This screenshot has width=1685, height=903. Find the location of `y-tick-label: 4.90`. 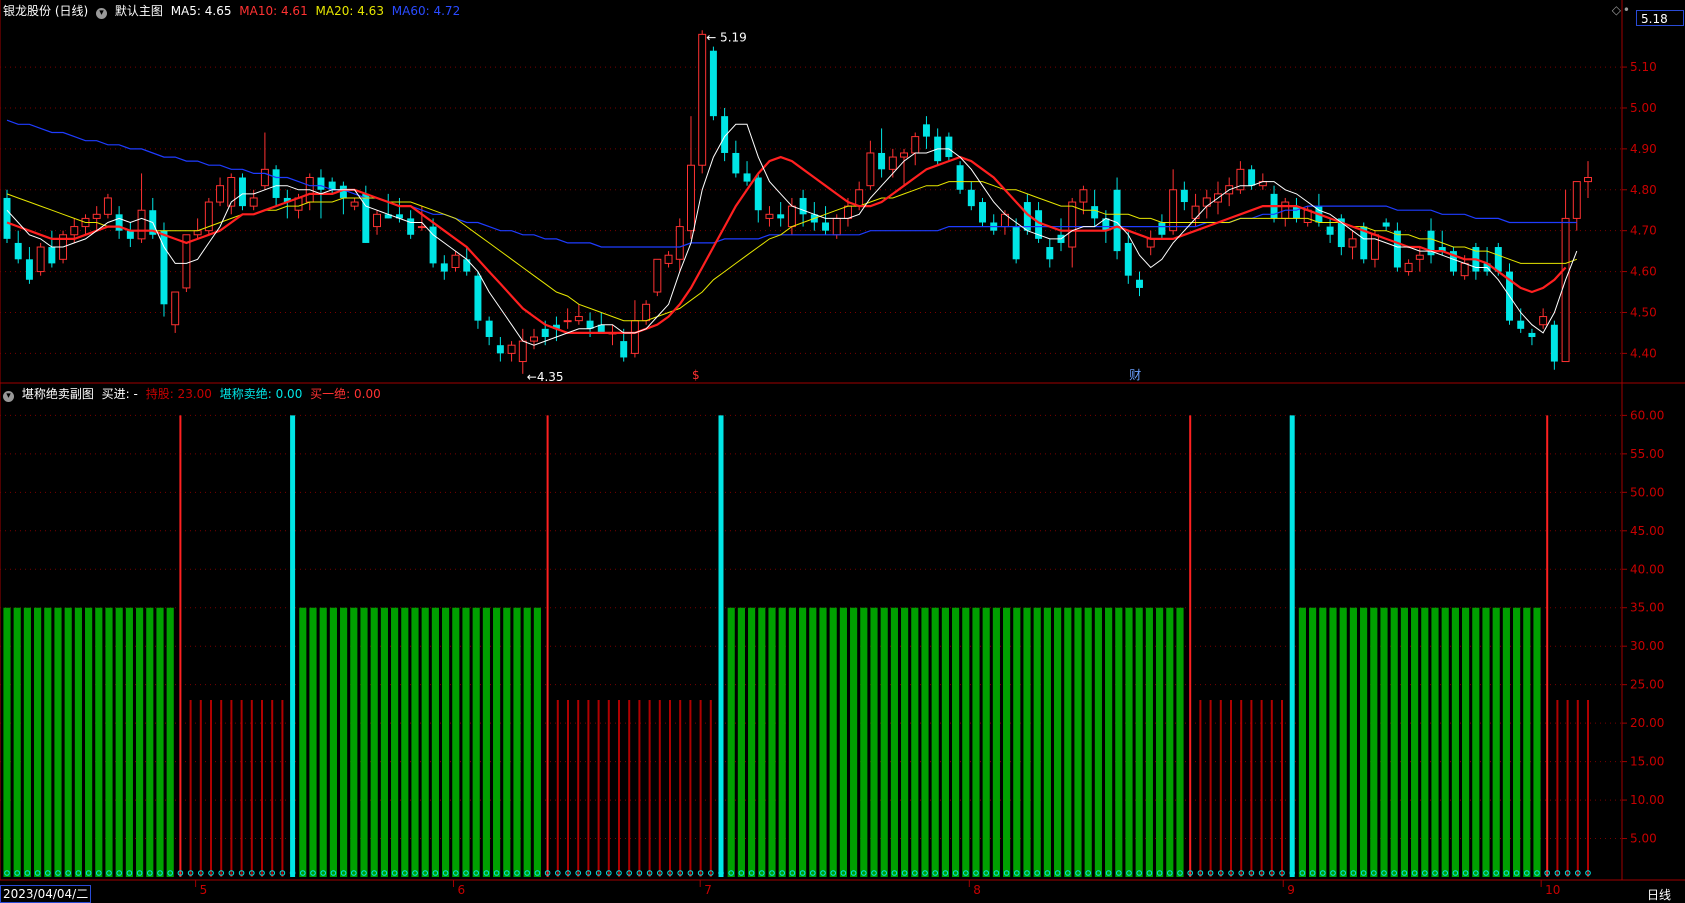

y-tick-label: 4.90 is located at coordinates (1643, 149).